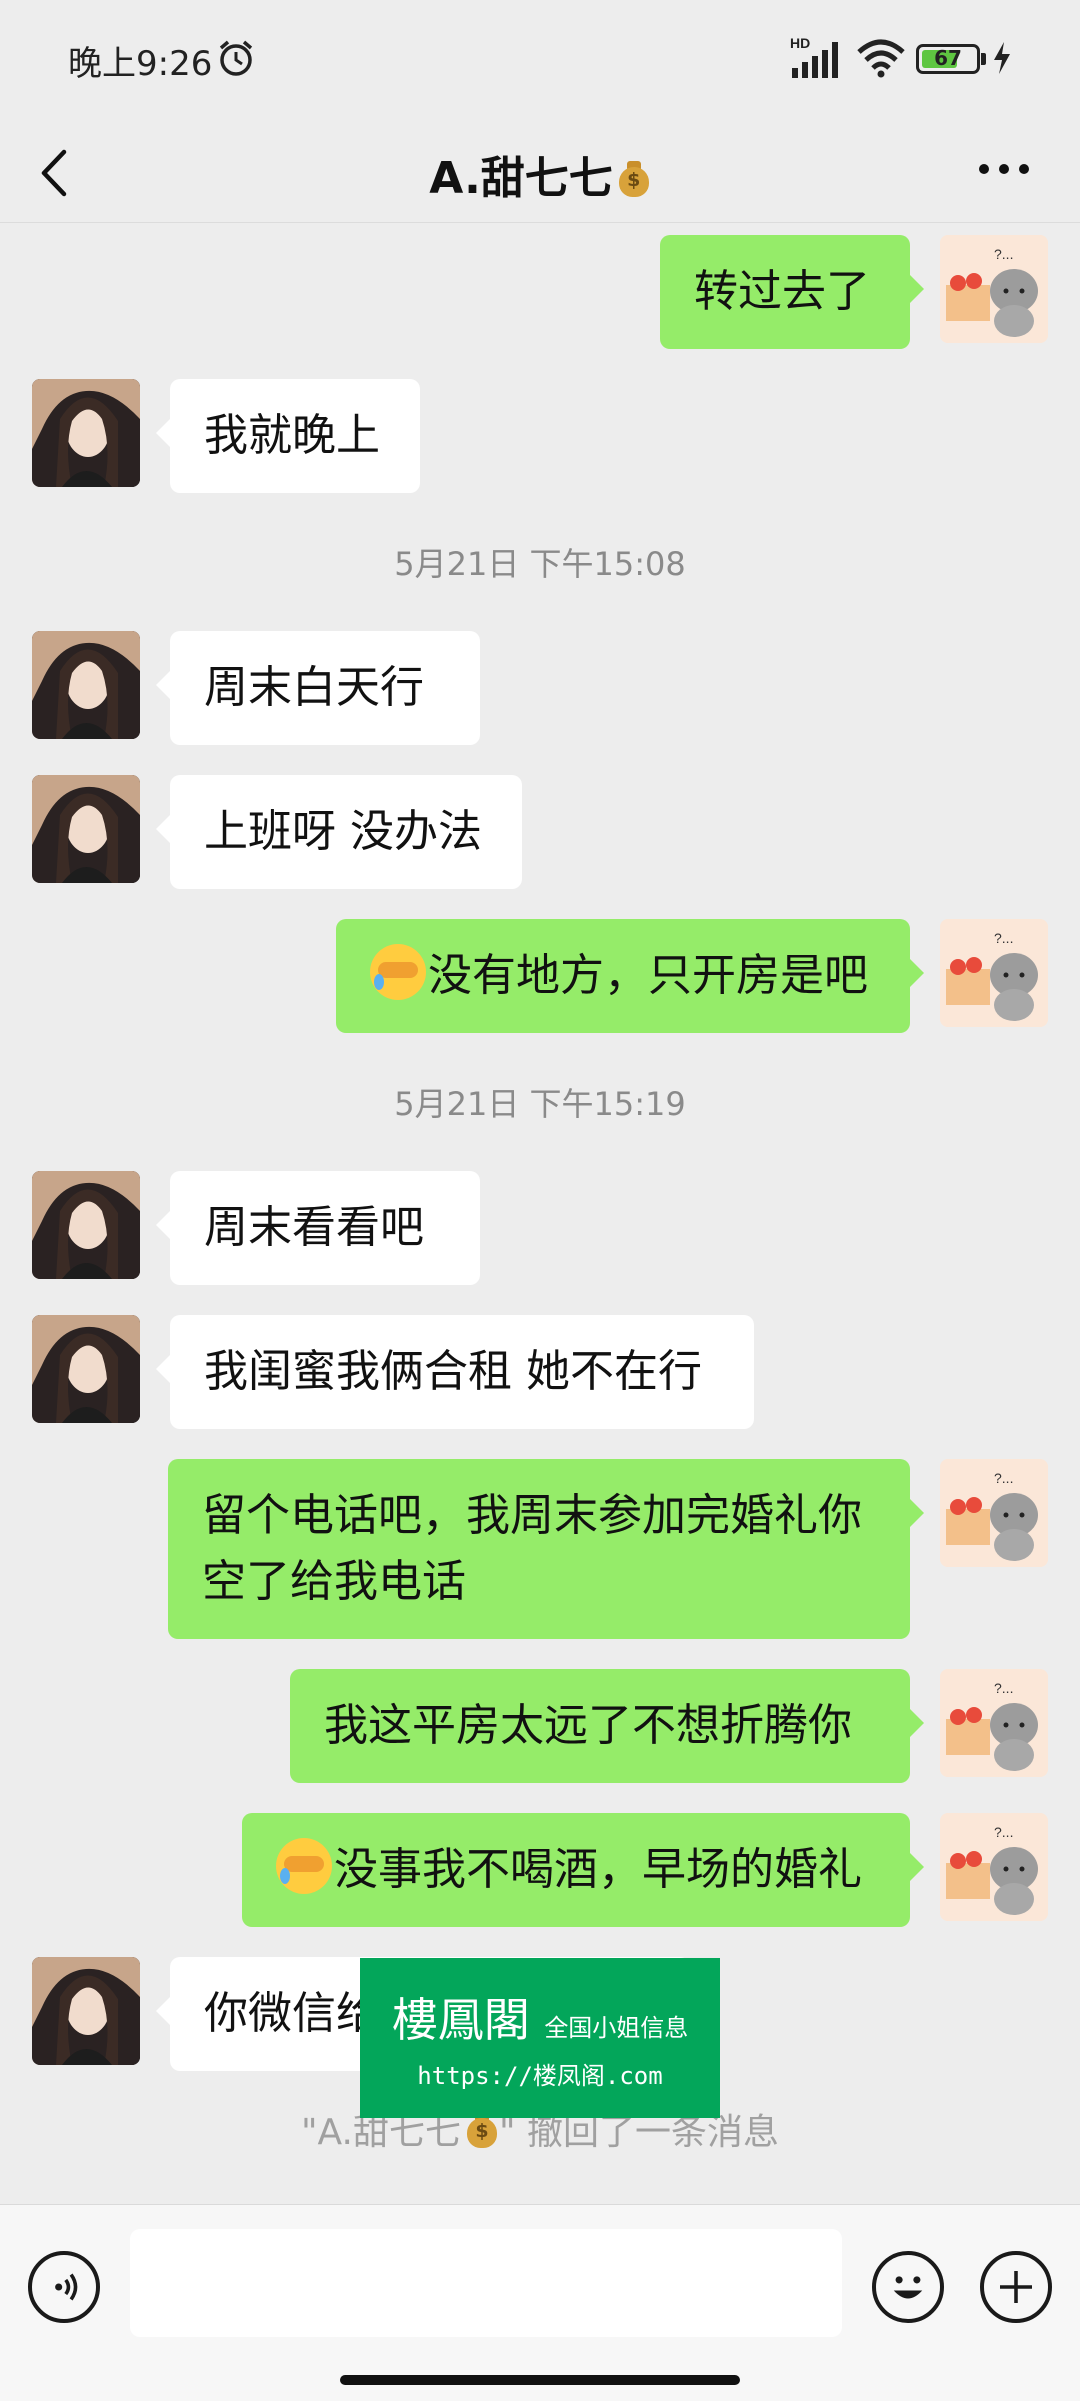  I want to click on message-timestamp: 5月21日 下午15:08, so click(540, 564).